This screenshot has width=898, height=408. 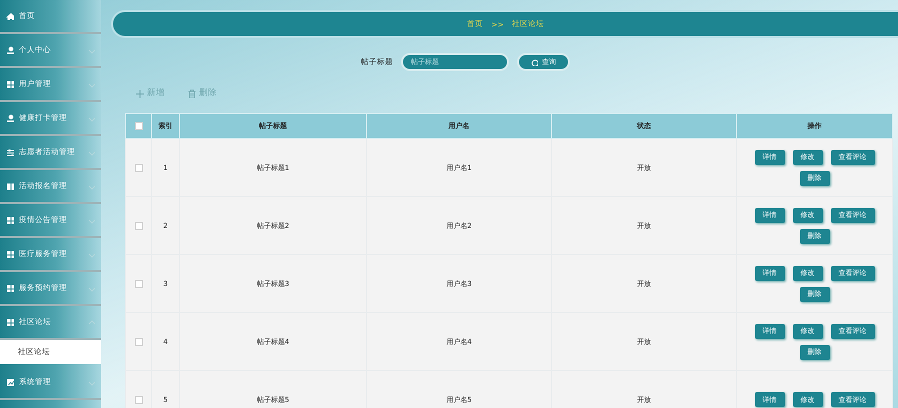 I want to click on plus-icon, so click(x=139, y=93).